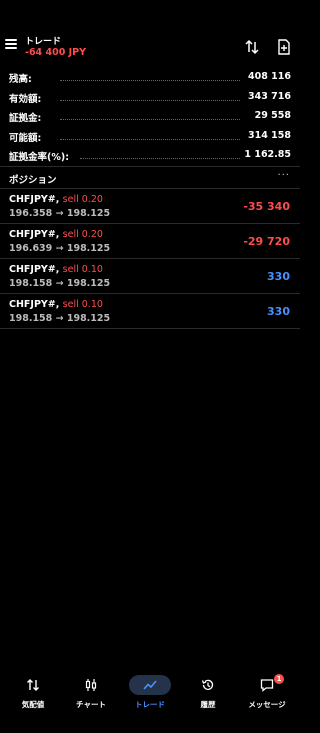 The width and height of the screenshot is (320, 733). What do you see at coordinates (12, 45) in the screenshot?
I see `menu-button` at bounding box center [12, 45].